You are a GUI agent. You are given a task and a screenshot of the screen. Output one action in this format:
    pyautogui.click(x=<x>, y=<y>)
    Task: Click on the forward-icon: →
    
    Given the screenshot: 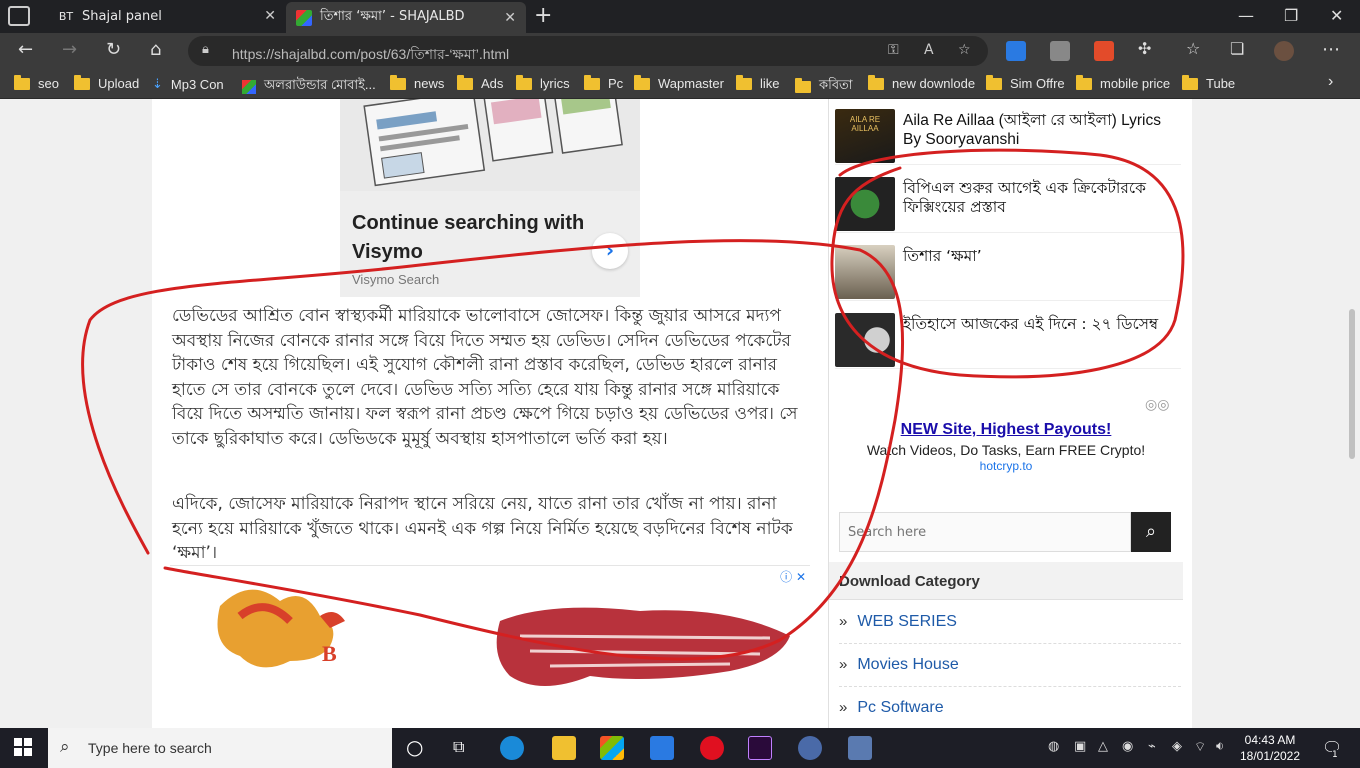 What is the action you would take?
    pyautogui.click(x=69, y=49)
    